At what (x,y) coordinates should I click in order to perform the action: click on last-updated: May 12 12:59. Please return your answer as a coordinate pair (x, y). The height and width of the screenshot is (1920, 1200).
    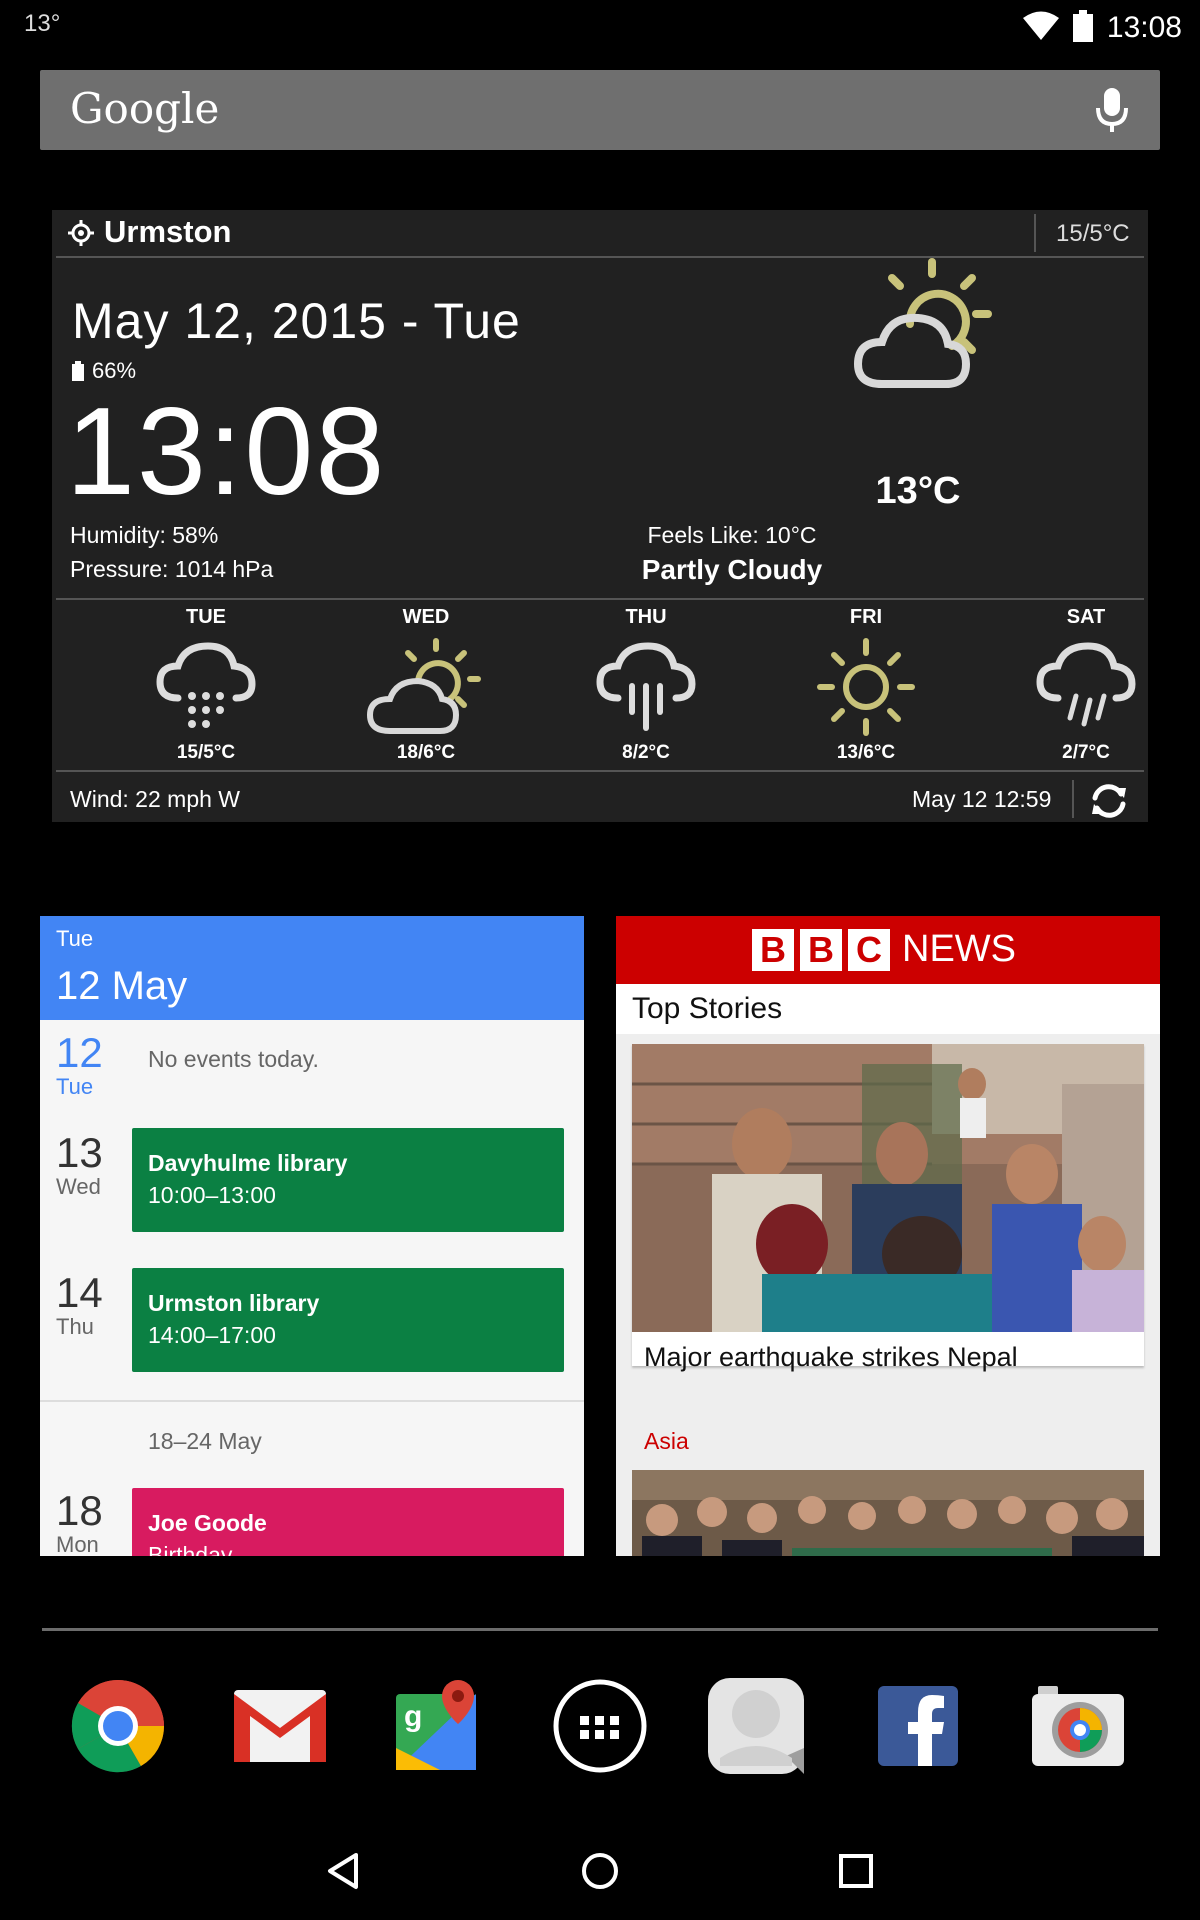
    Looking at the image, I should click on (982, 799).